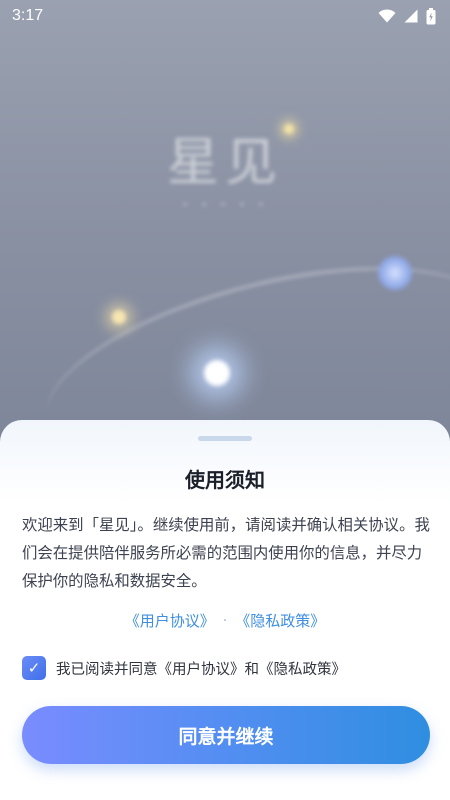 The image size is (450, 800). What do you see at coordinates (225, 438) in the screenshot?
I see `sheet-drag-handle` at bounding box center [225, 438].